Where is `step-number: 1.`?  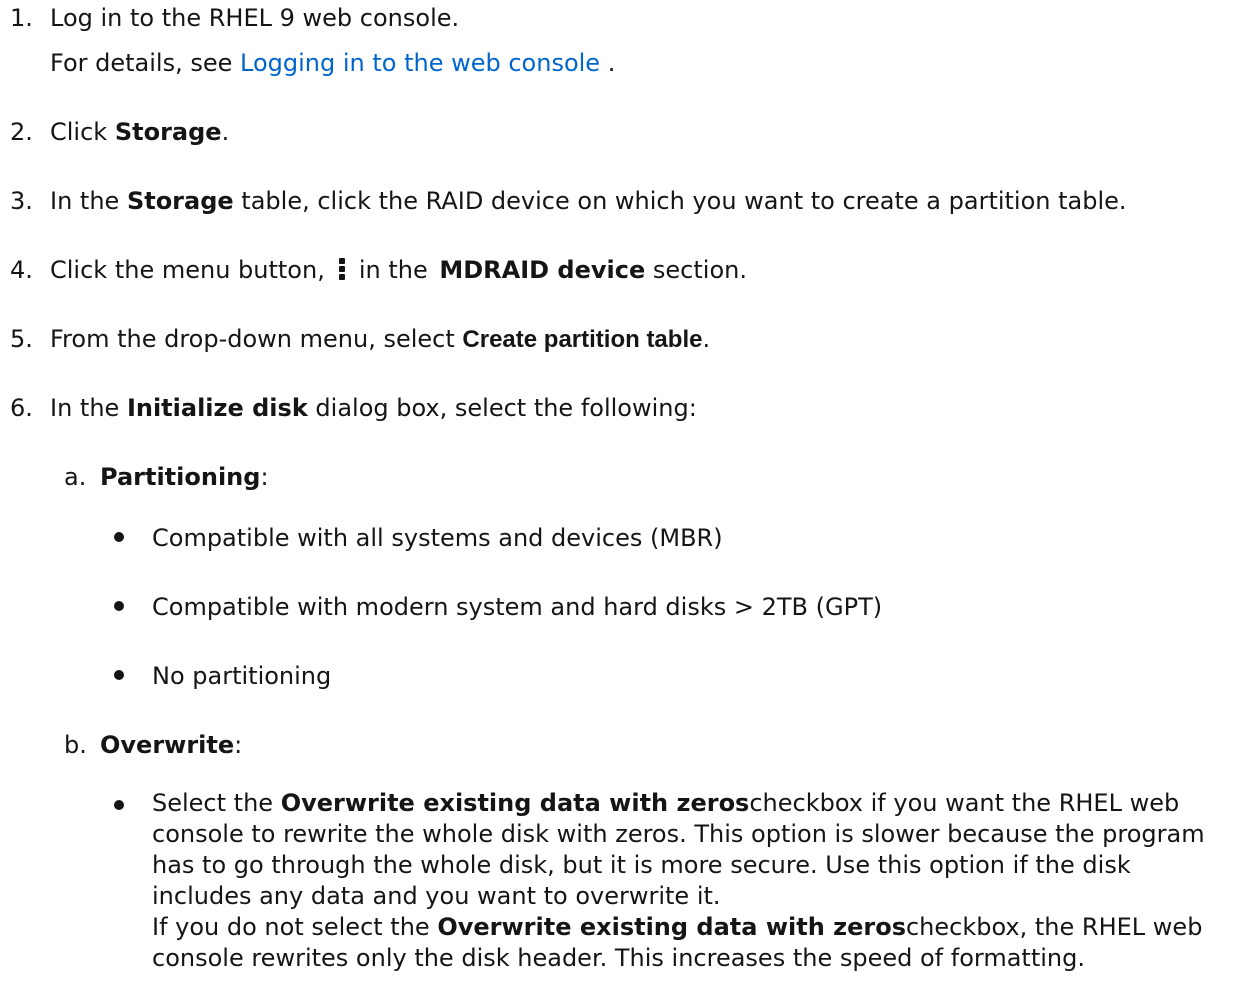 step-number: 1. is located at coordinates (21, 18).